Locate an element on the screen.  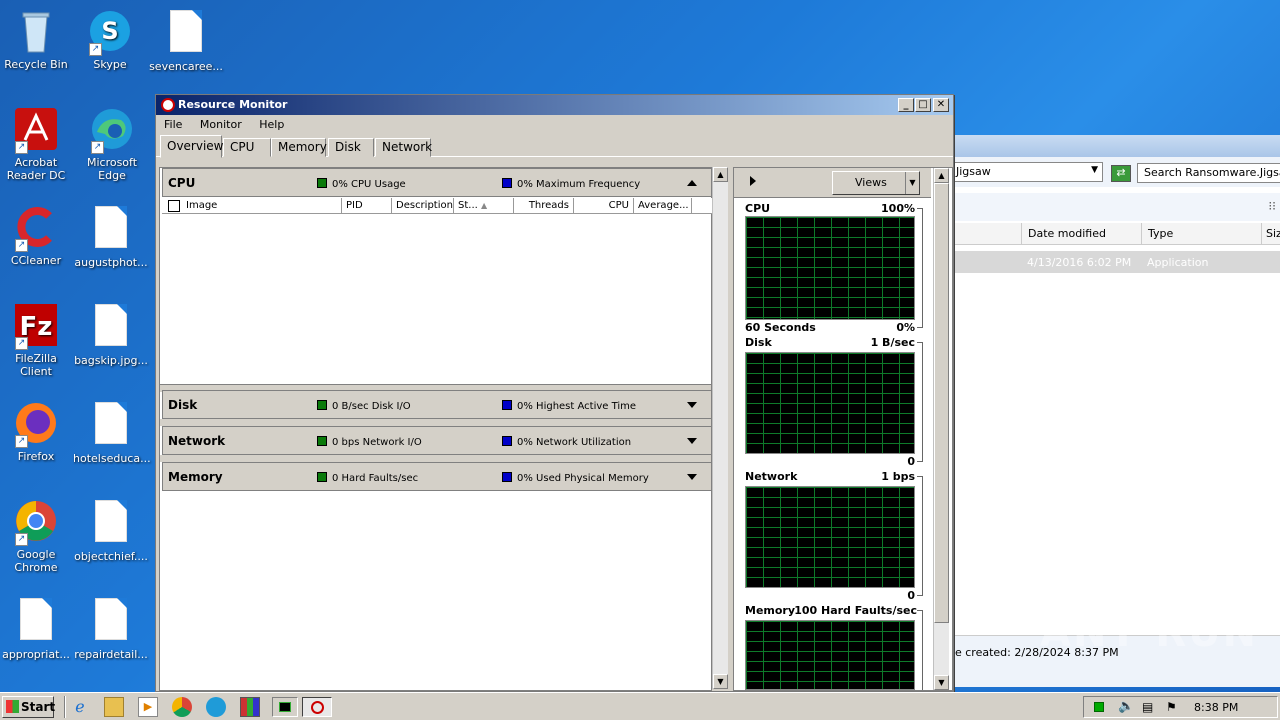
tab-memory: Memory is located at coordinates (299, 147).